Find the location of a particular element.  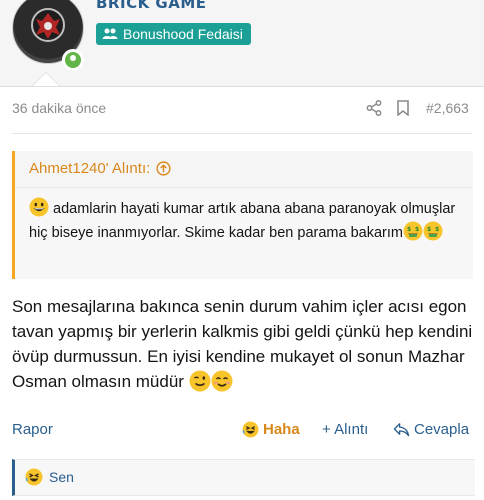

quote-header: Ahmet1240' Alıntı: is located at coordinates (244, 169).